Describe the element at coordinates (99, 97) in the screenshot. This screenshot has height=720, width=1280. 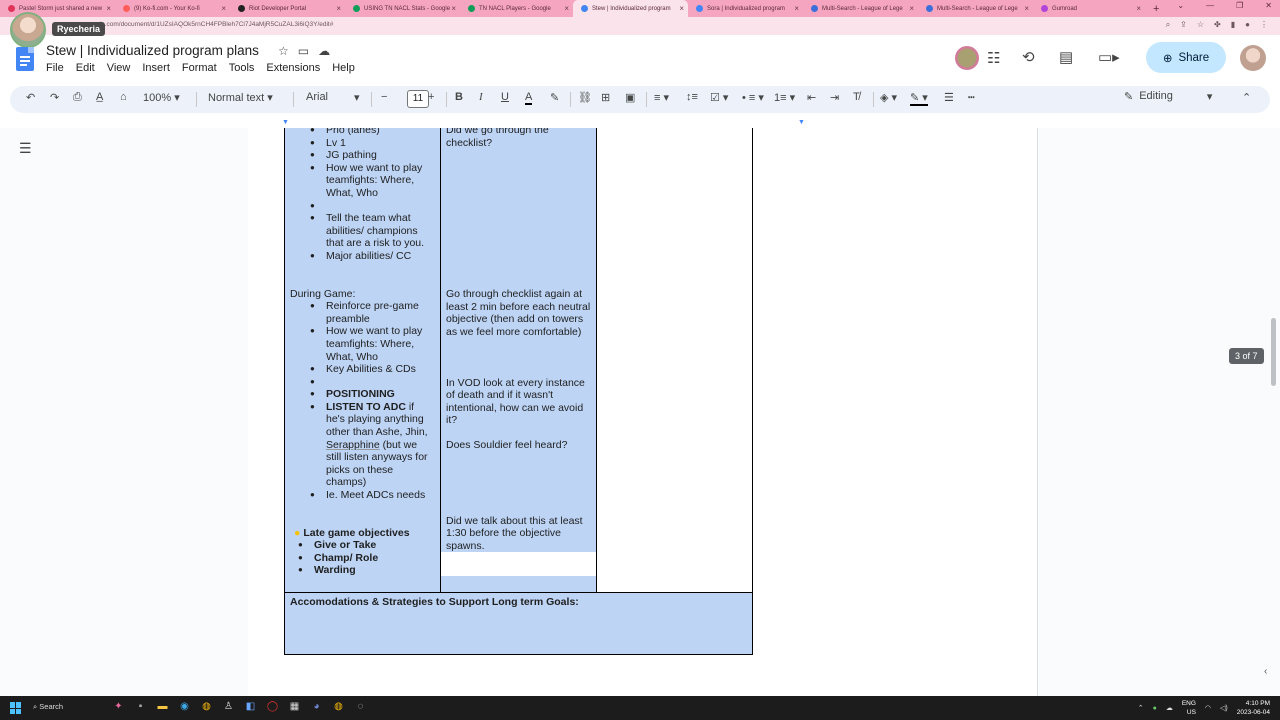
I see `spellcheck-icon: A̲` at that location.